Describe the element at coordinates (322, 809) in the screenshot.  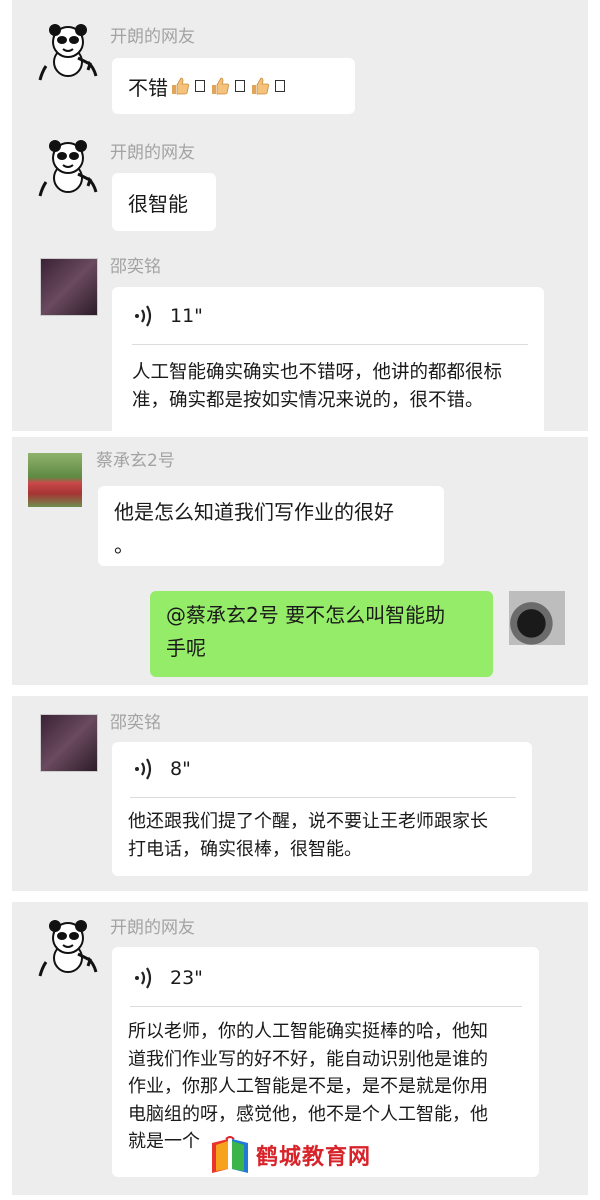
I see `voice-message-bubble: 8" 他还跟我们提了个醒，说不要让王老师跟家长 打电话，确实很棒，很智能。` at that location.